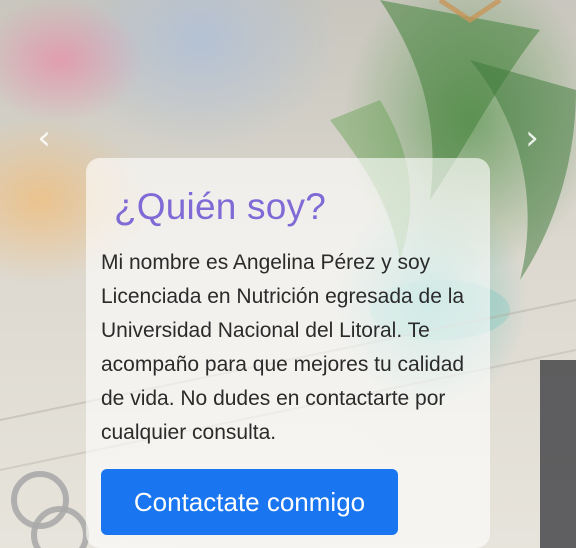 Image resolution: width=576 pixels, height=548 pixels. I want to click on about-title: ¿Quién soy?, so click(220, 206).